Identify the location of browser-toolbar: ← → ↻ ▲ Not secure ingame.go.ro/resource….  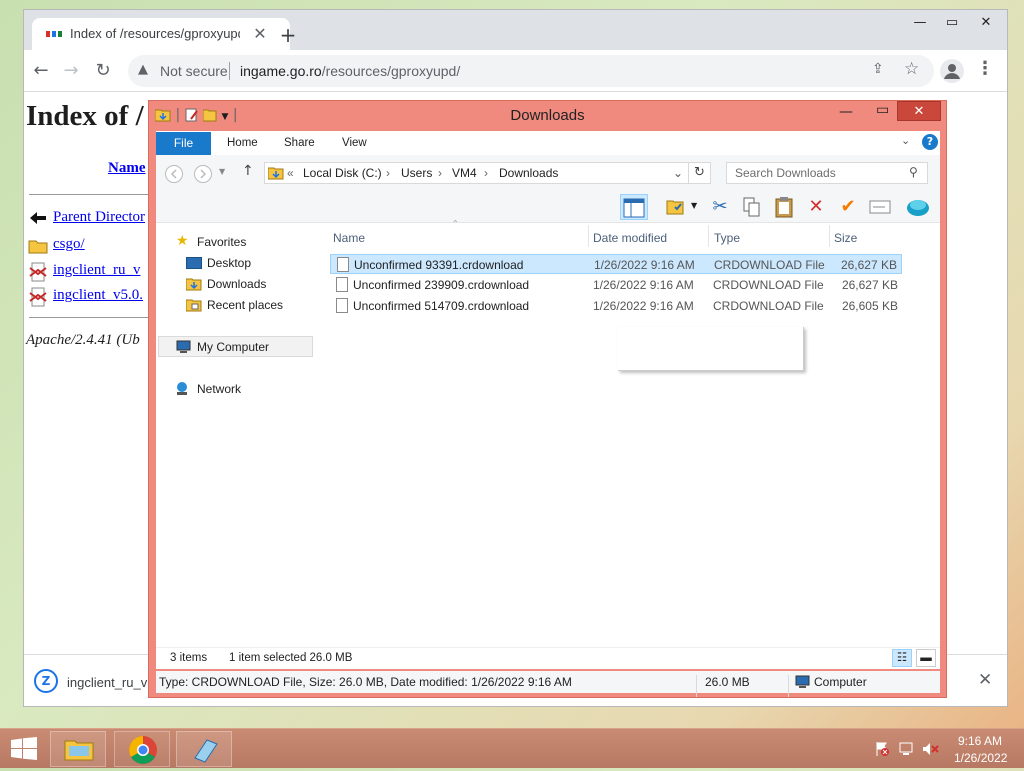
(515, 71).